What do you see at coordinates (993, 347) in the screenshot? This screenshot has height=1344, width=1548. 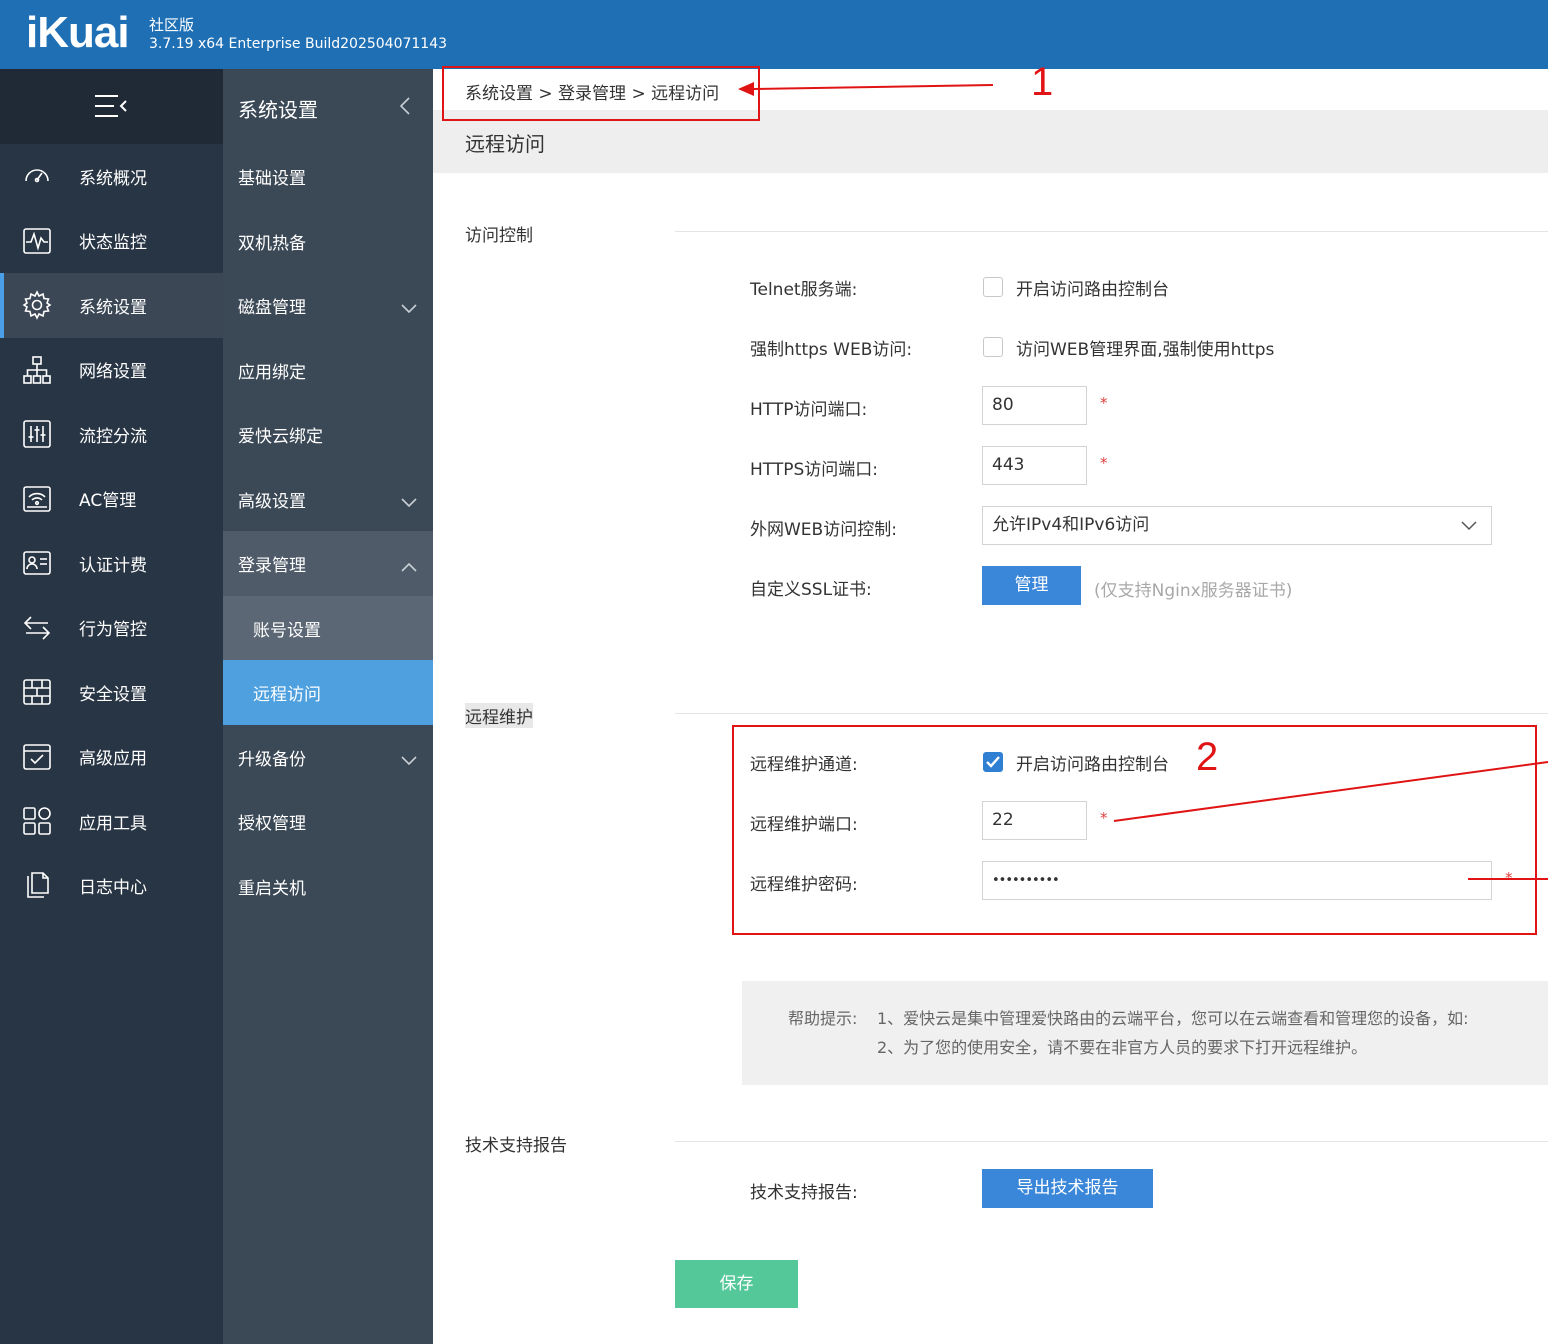 I see `force-https-checkbox` at bounding box center [993, 347].